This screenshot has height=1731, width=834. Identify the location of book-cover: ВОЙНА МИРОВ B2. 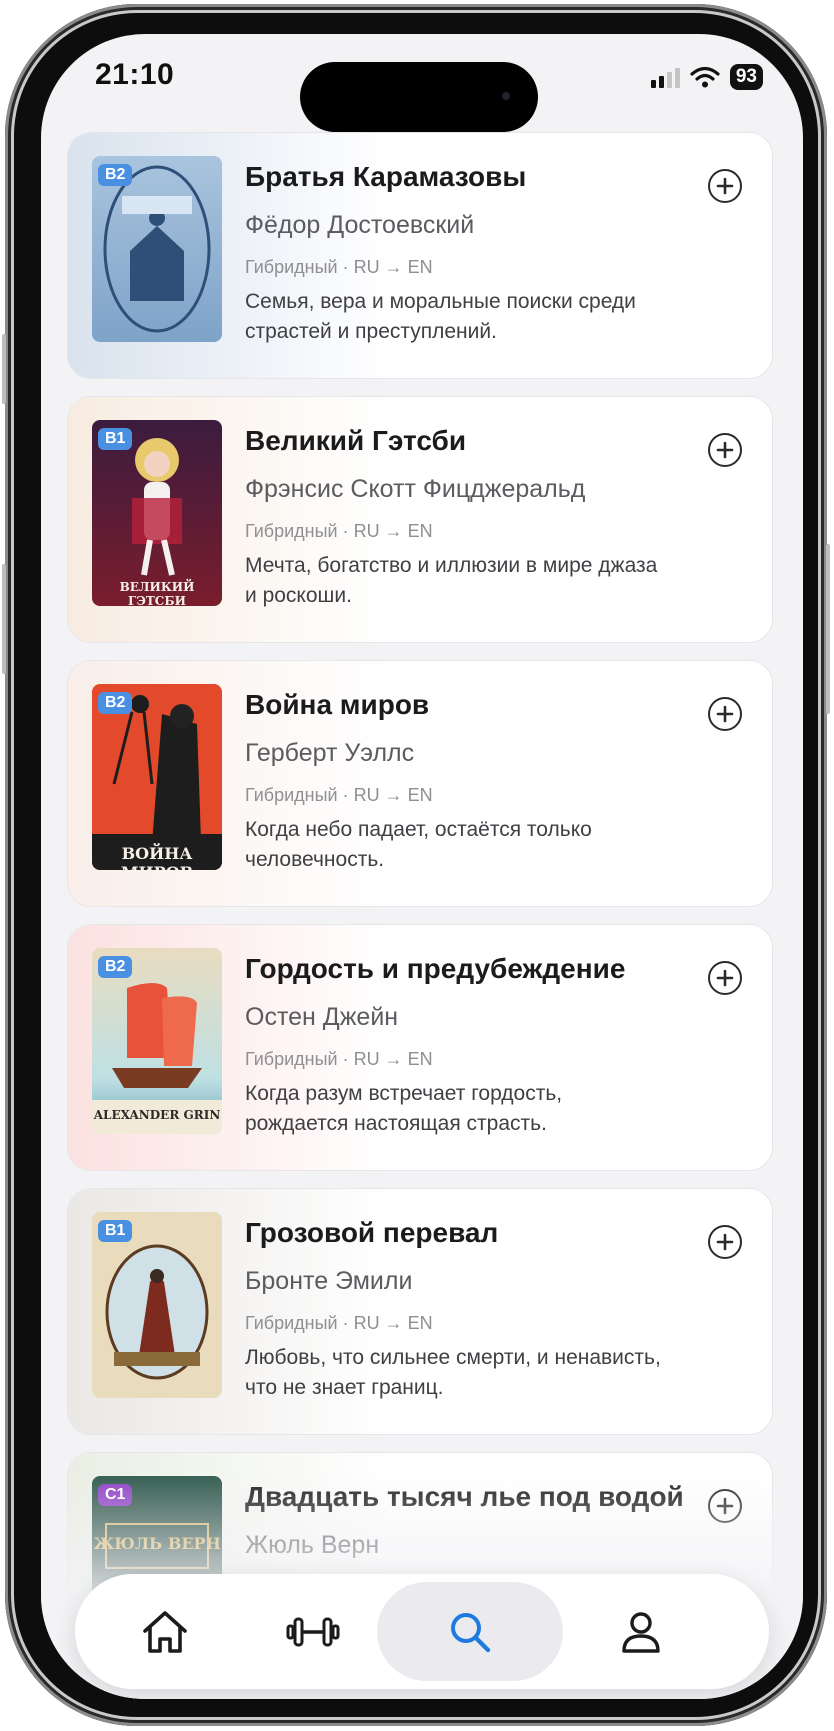
(157, 777).